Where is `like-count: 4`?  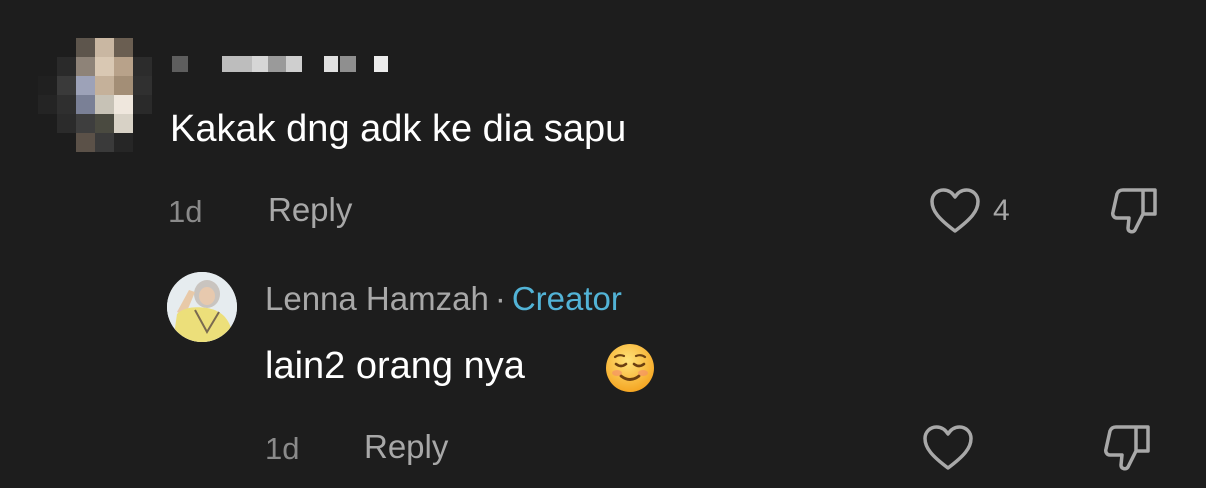
like-count: 4 is located at coordinates (1001, 210).